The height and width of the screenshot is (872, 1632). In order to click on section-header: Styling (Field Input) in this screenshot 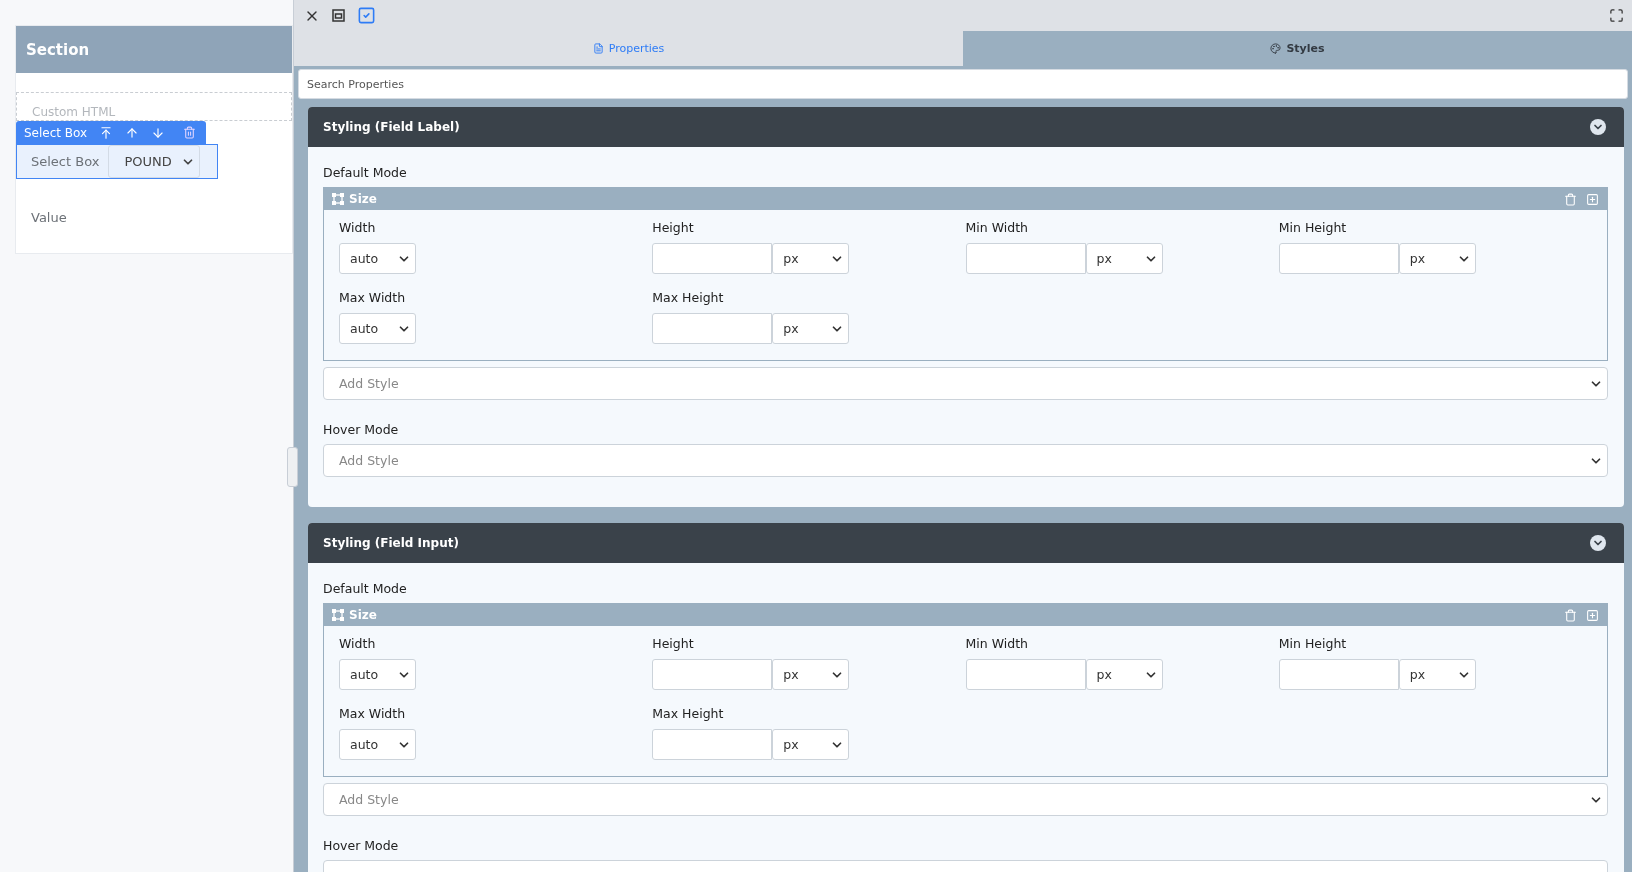, I will do `click(966, 543)`.